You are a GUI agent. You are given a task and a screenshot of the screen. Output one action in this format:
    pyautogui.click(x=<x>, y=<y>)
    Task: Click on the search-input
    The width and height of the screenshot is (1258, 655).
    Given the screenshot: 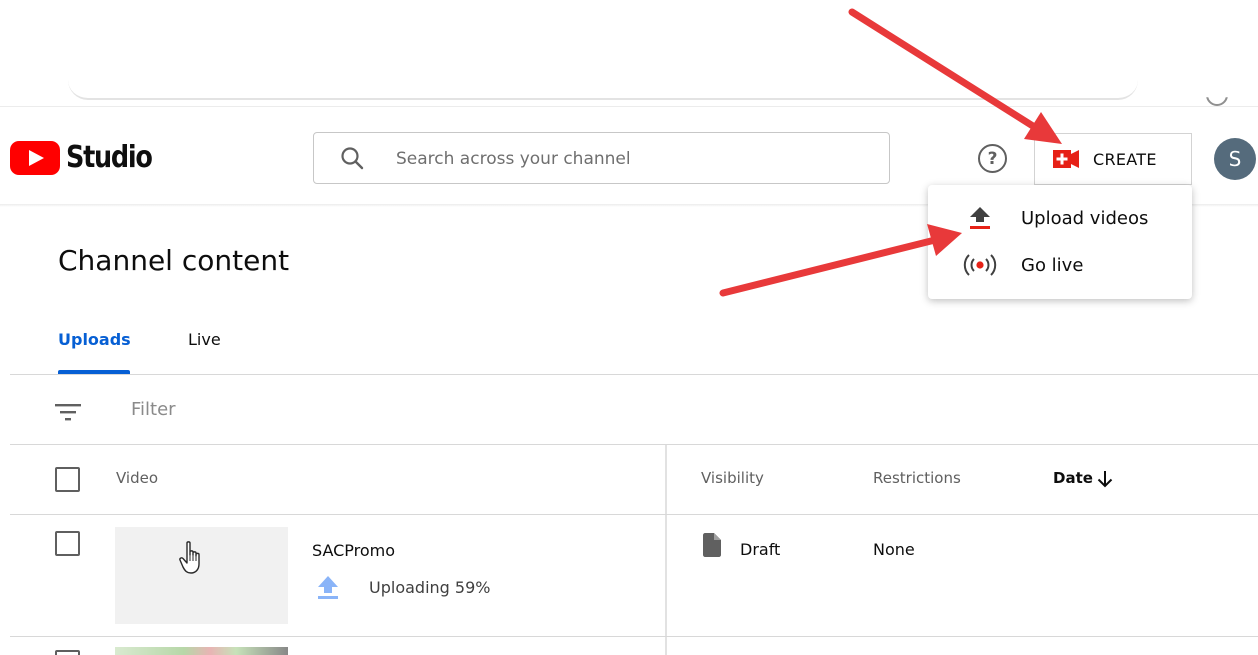 What is the action you would take?
    pyautogui.click(x=631, y=159)
    